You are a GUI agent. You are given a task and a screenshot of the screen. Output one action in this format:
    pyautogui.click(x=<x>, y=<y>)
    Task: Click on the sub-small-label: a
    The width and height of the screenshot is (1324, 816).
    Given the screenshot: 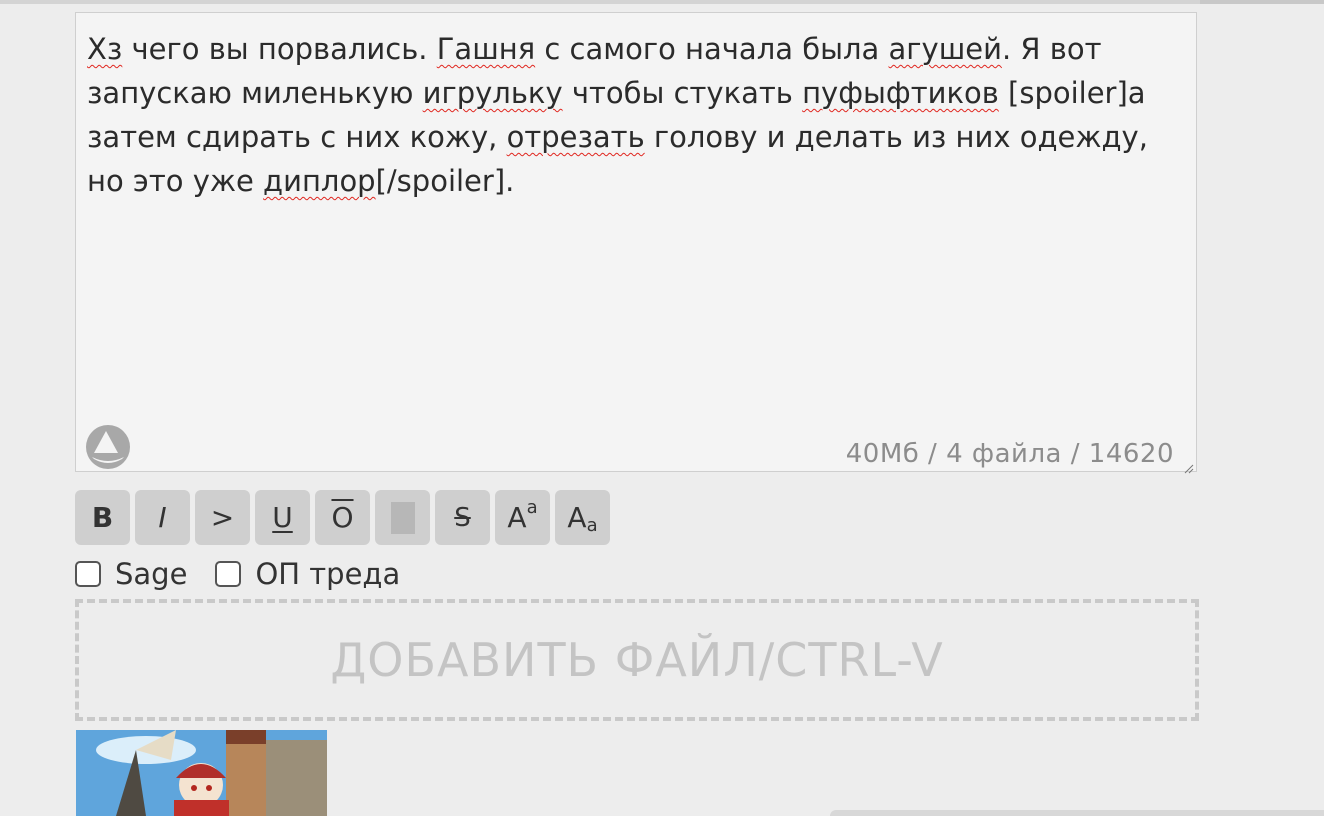 What is the action you would take?
    pyautogui.click(x=592, y=525)
    